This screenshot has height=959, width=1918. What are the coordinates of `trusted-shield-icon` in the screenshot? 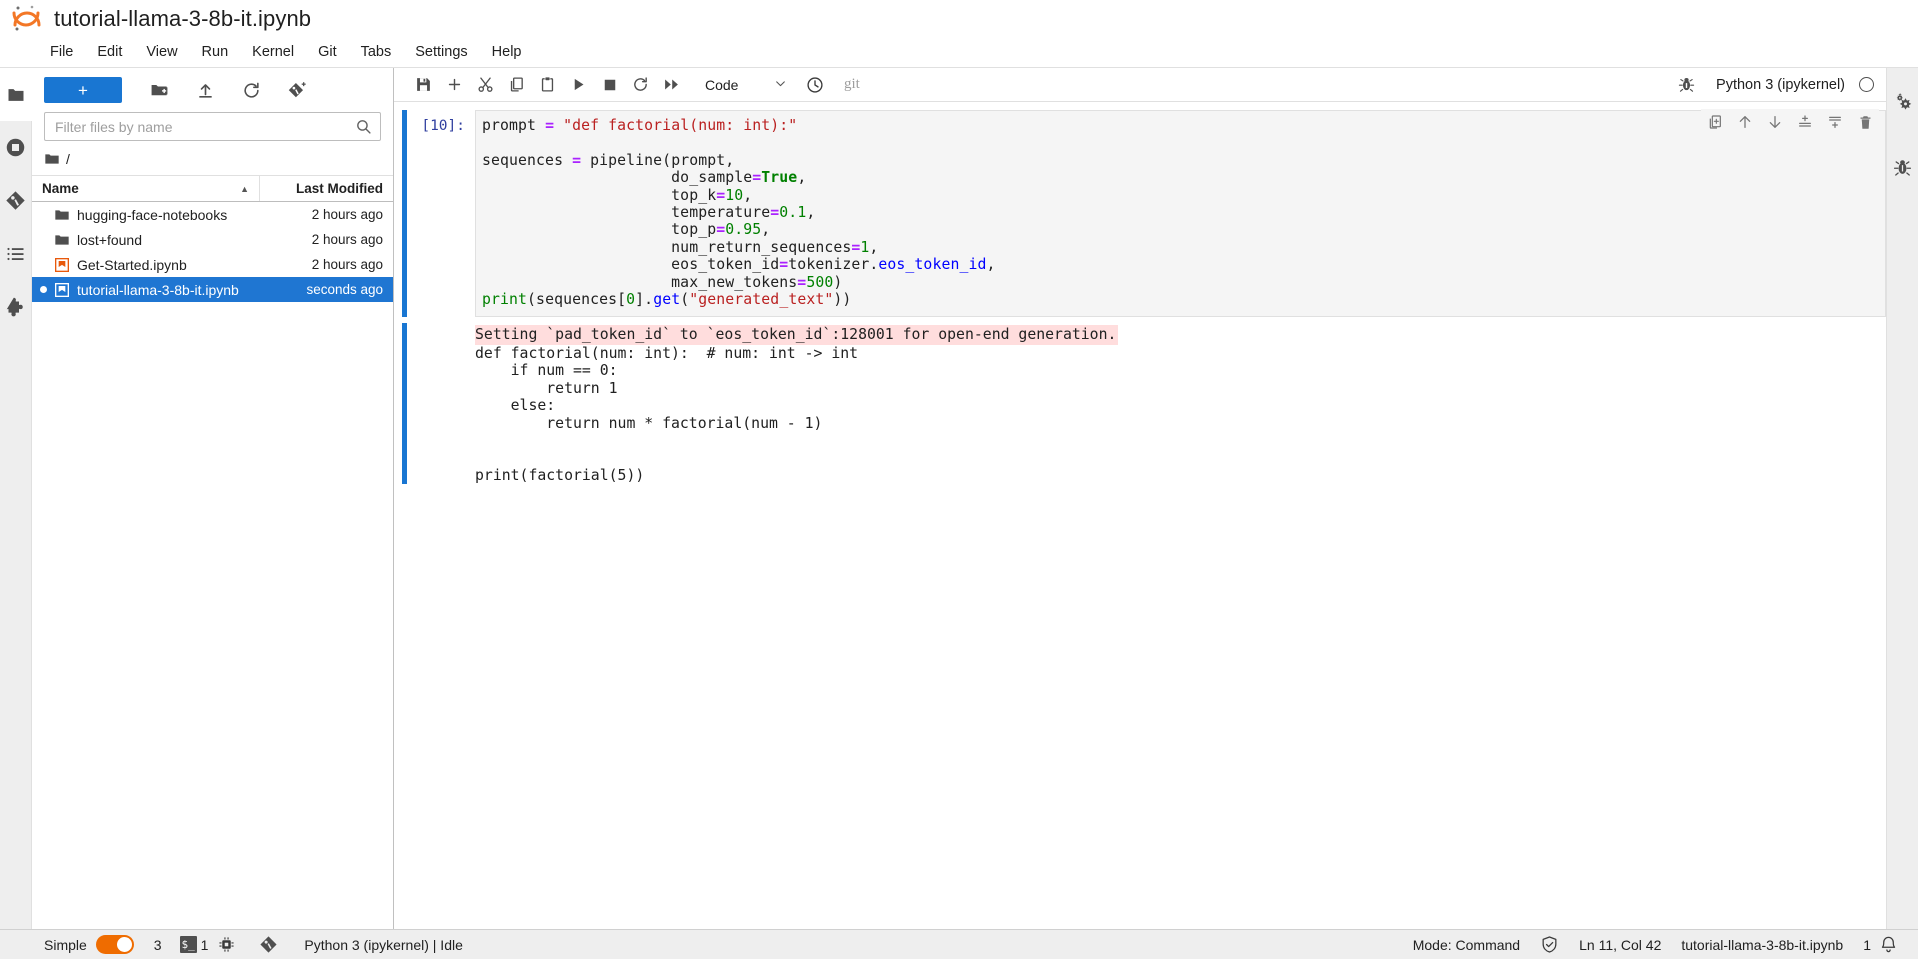 It's located at (1549, 944).